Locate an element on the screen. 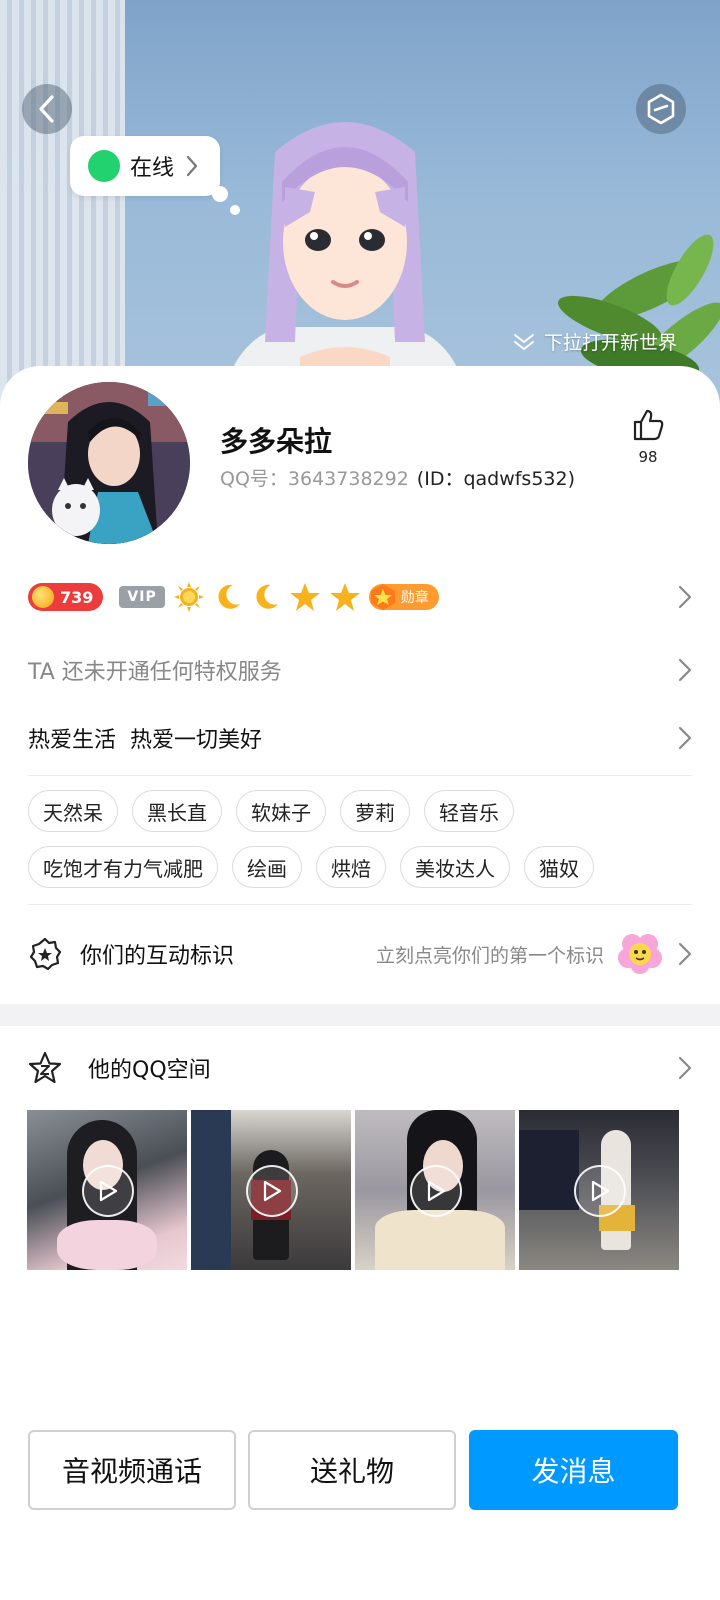 The width and height of the screenshot is (720, 1600). interest-tag: 天然呆 is located at coordinates (73, 811).